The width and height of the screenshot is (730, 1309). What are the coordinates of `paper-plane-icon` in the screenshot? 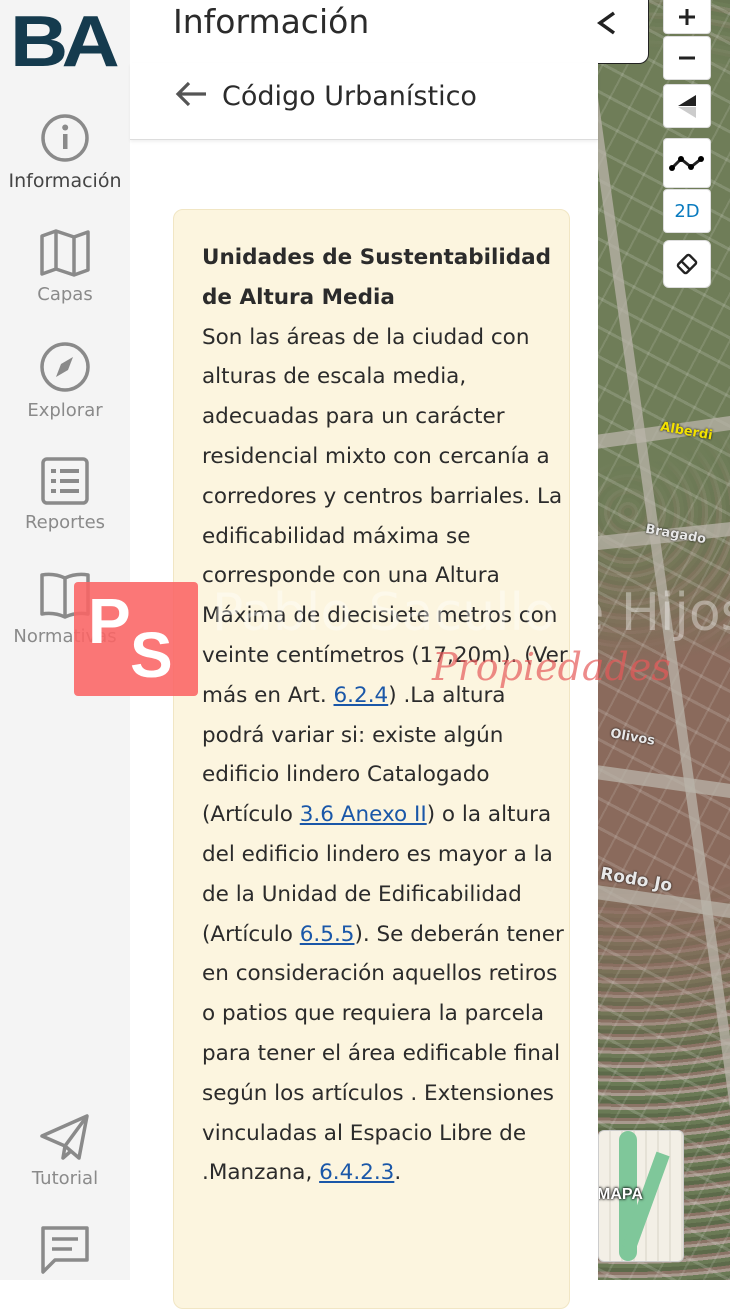 It's located at (64, 1137).